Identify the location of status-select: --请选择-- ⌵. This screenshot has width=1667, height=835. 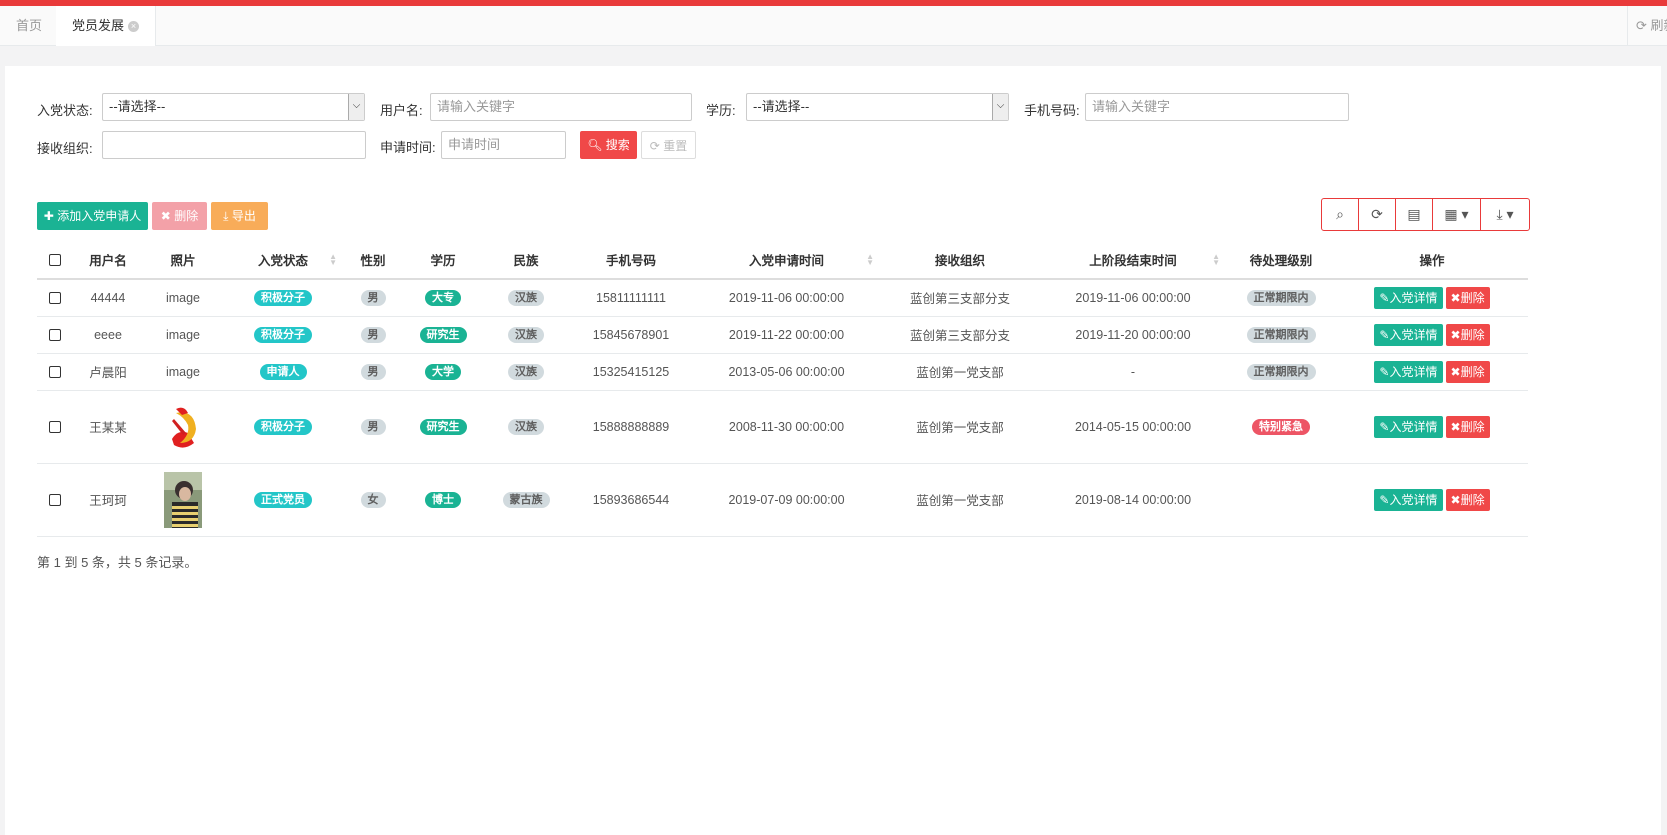
(233, 107).